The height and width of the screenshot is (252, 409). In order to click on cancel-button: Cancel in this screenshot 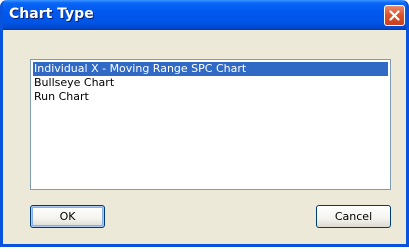, I will do `click(353, 216)`.